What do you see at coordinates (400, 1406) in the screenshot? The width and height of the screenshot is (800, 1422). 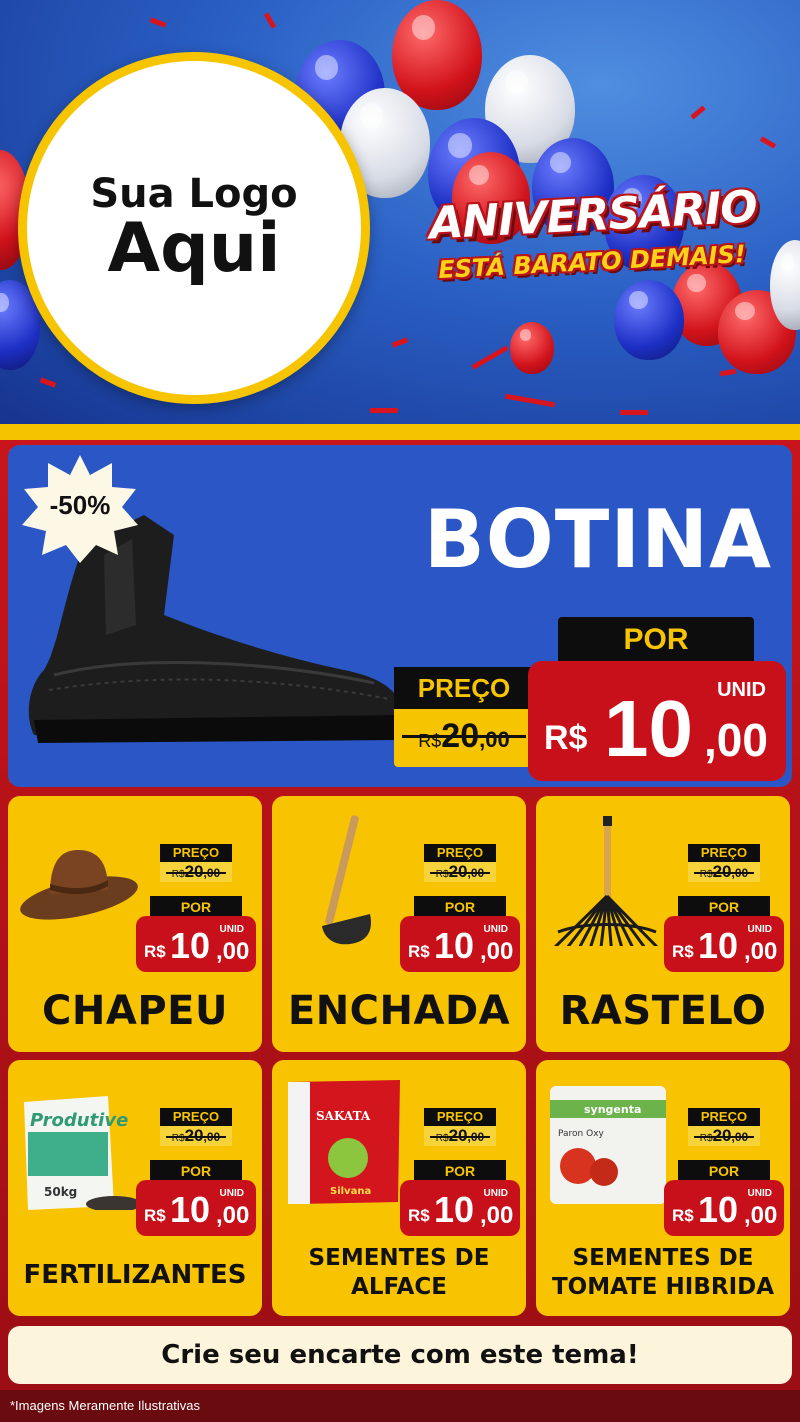 I see `footer-bar: *Imagens Meramente Ilustrativas` at bounding box center [400, 1406].